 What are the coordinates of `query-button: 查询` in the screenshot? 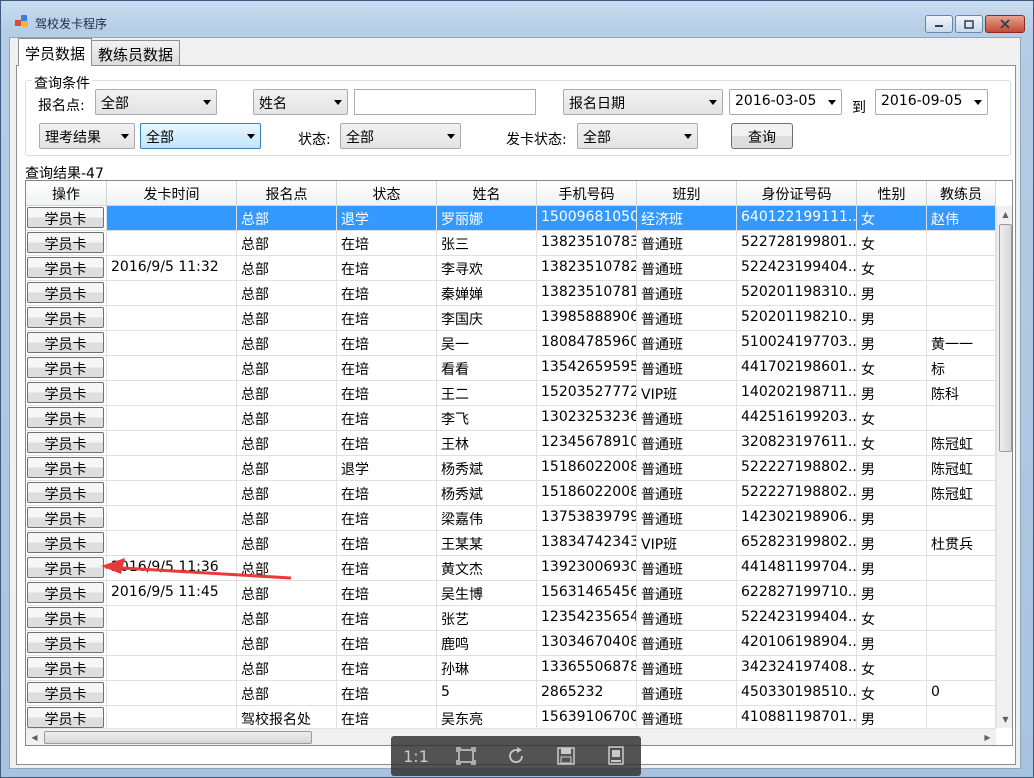 It's located at (762, 136).